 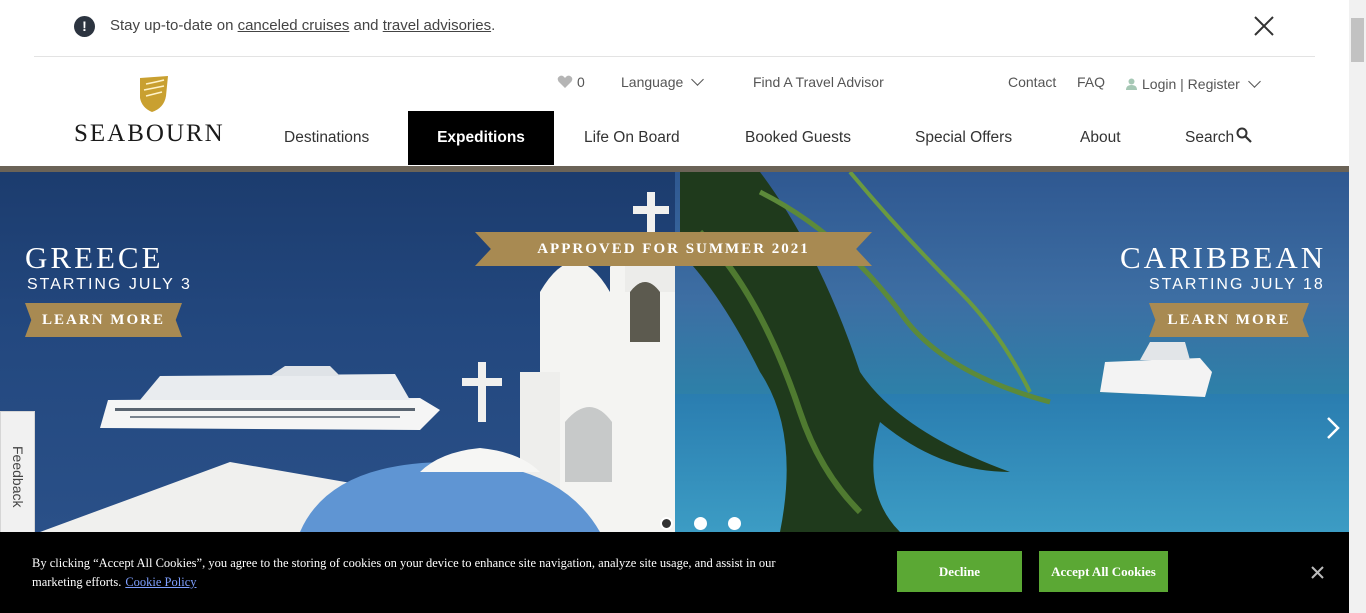 I want to click on nav-about: About, so click(x=1100, y=138).